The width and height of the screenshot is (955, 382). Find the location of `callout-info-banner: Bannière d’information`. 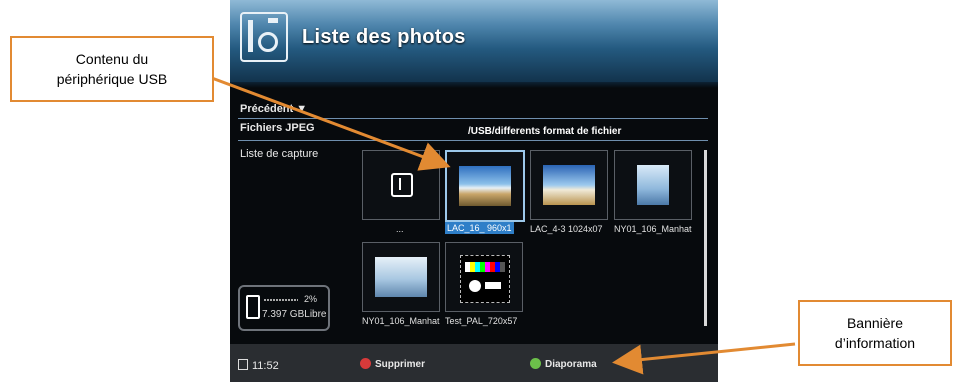

callout-info-banner: Bannière d’information is located at coordinates (875, 333).